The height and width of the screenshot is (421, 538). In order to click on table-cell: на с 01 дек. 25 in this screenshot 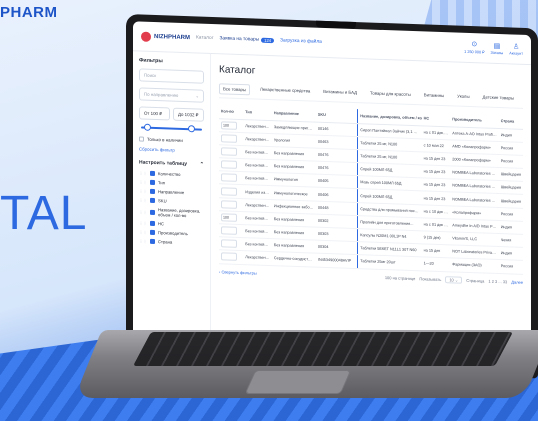, I will do `click(436, 132)`.